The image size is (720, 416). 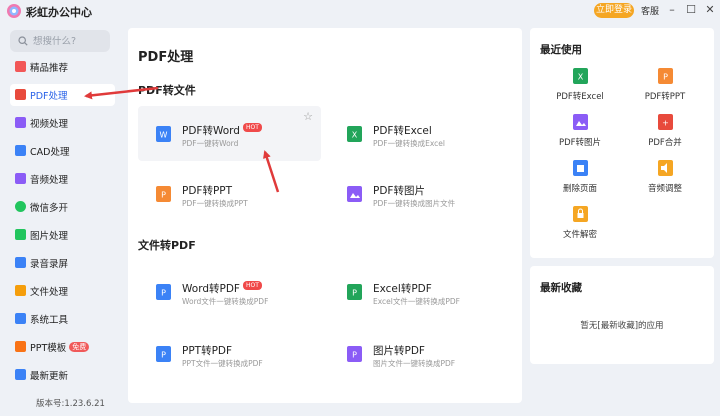 I want to click on section-title-file-to-pdf: 文件转PDF, so click(x=167, y=245).